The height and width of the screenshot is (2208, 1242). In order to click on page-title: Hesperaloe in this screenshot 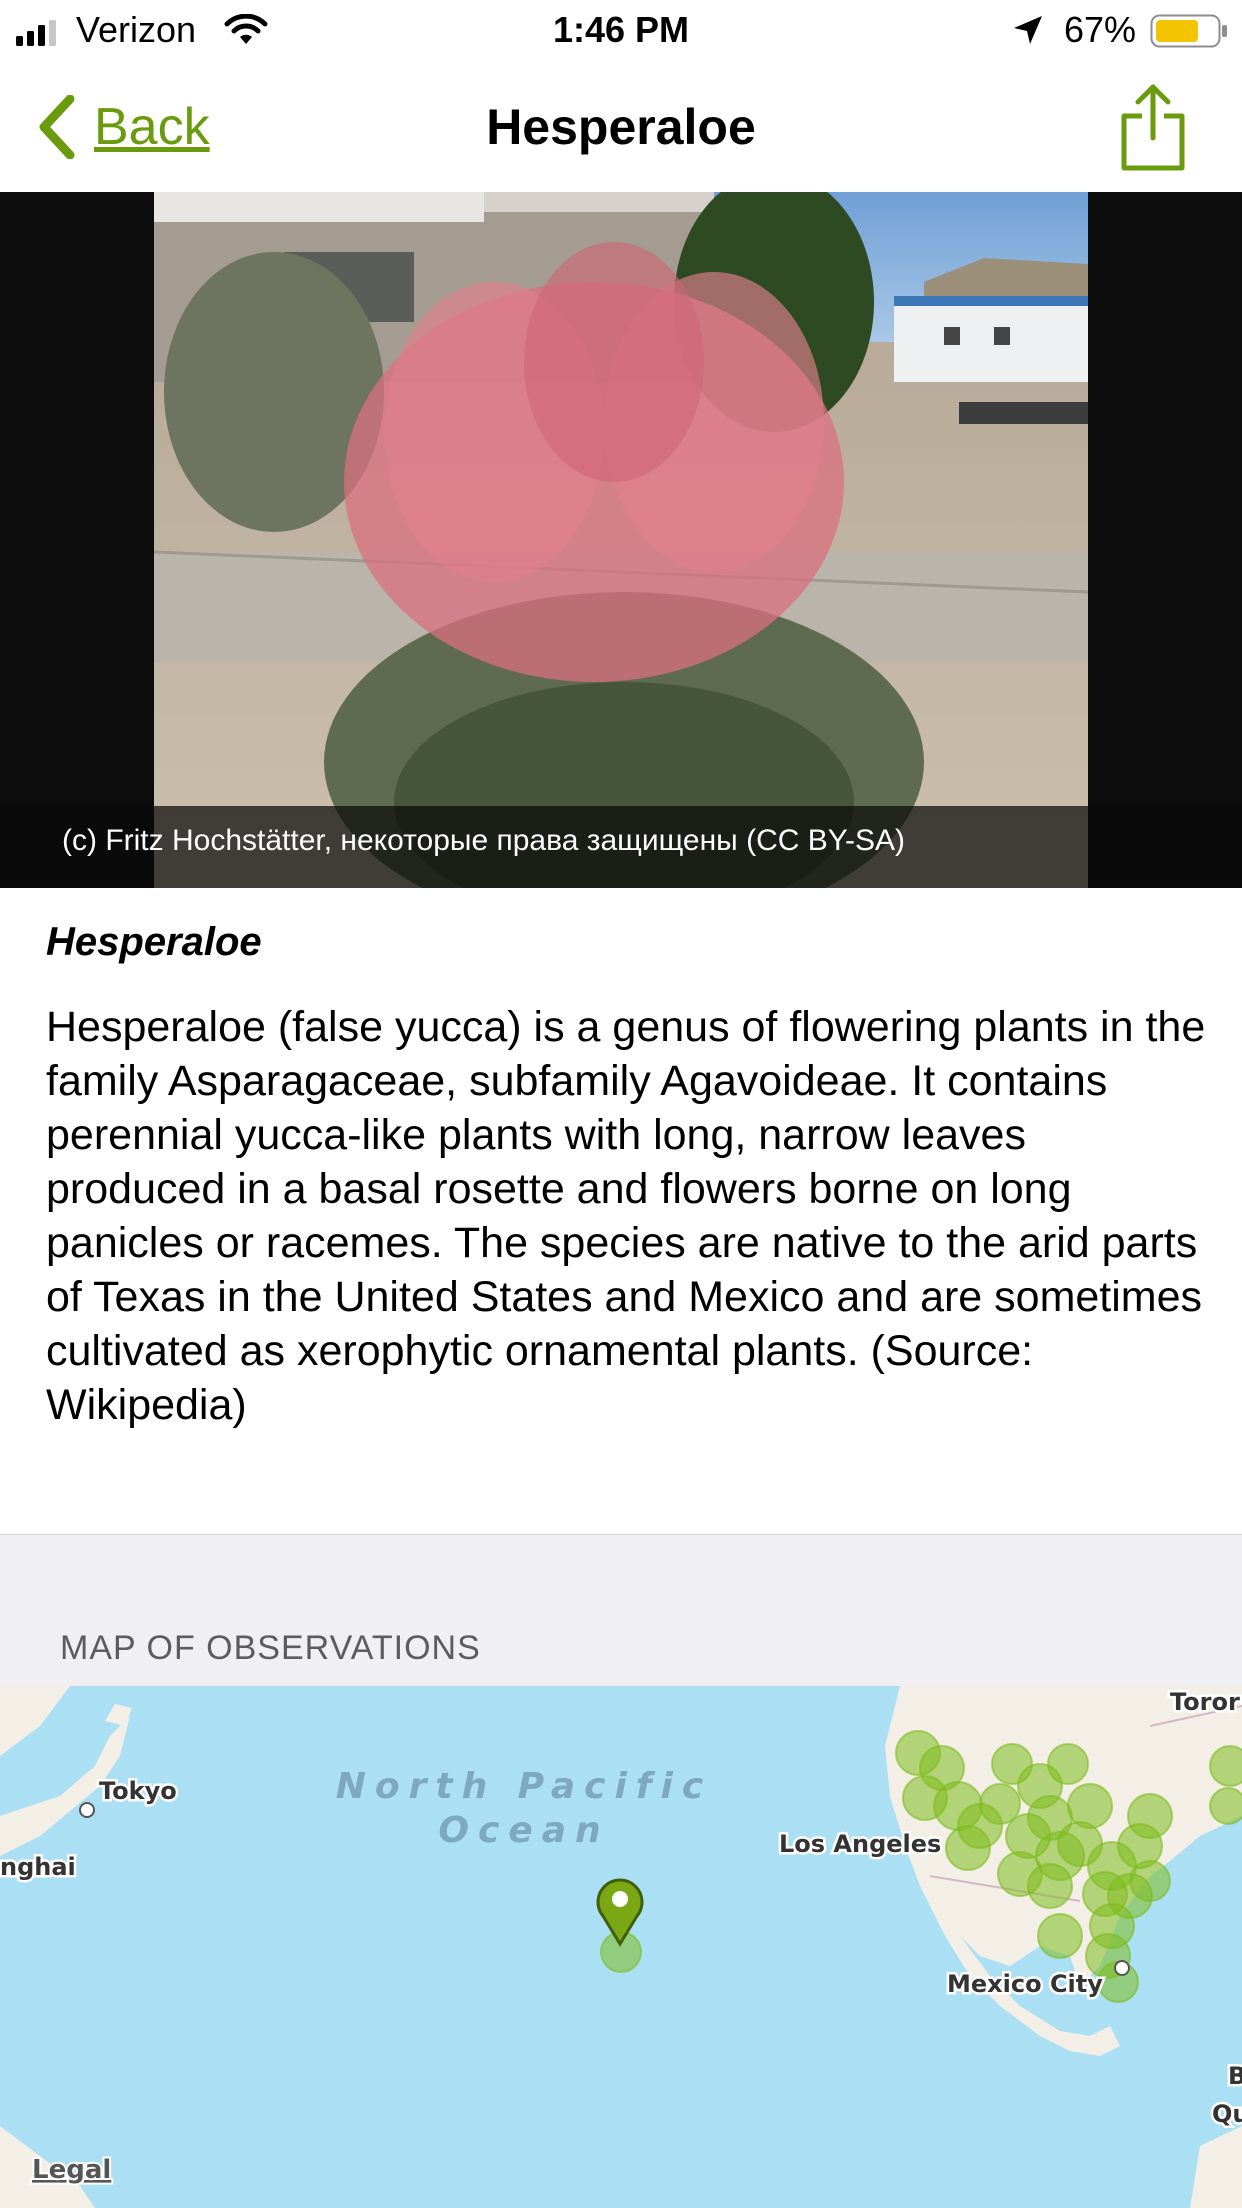, I will do `click(621, 127)`.